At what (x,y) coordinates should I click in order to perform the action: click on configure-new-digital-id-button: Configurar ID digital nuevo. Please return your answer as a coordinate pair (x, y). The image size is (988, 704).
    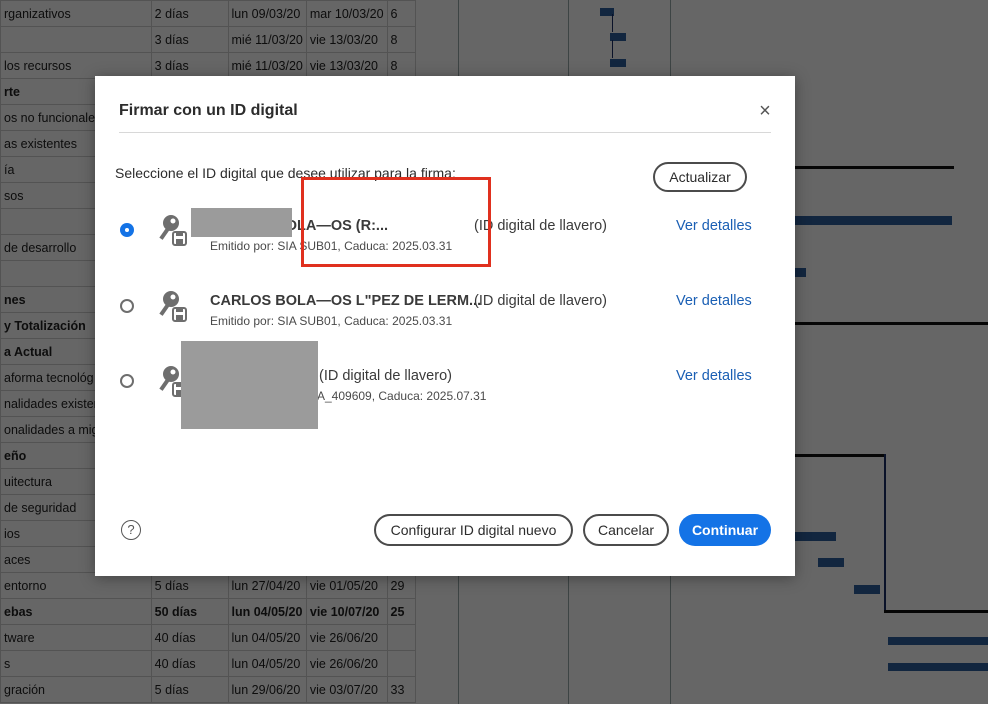
    Looking at the image, I should click on (473, 530).